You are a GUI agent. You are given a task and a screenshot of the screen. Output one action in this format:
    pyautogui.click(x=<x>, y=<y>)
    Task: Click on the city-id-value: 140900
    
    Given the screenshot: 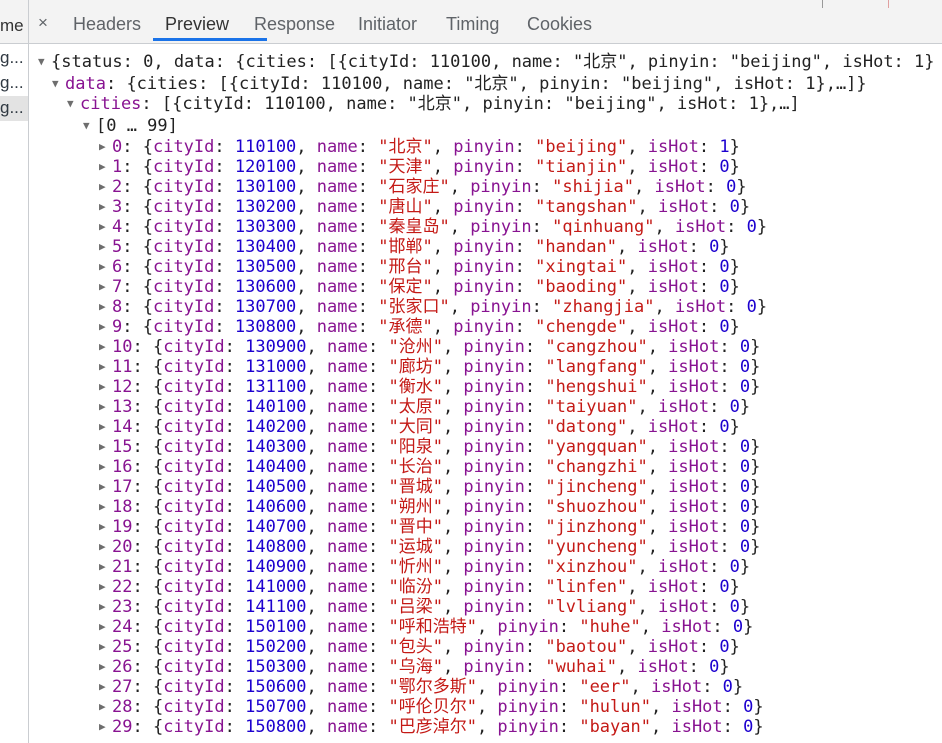 What is the action you would take?
    pyautogui.click(x=276, y=567)
    